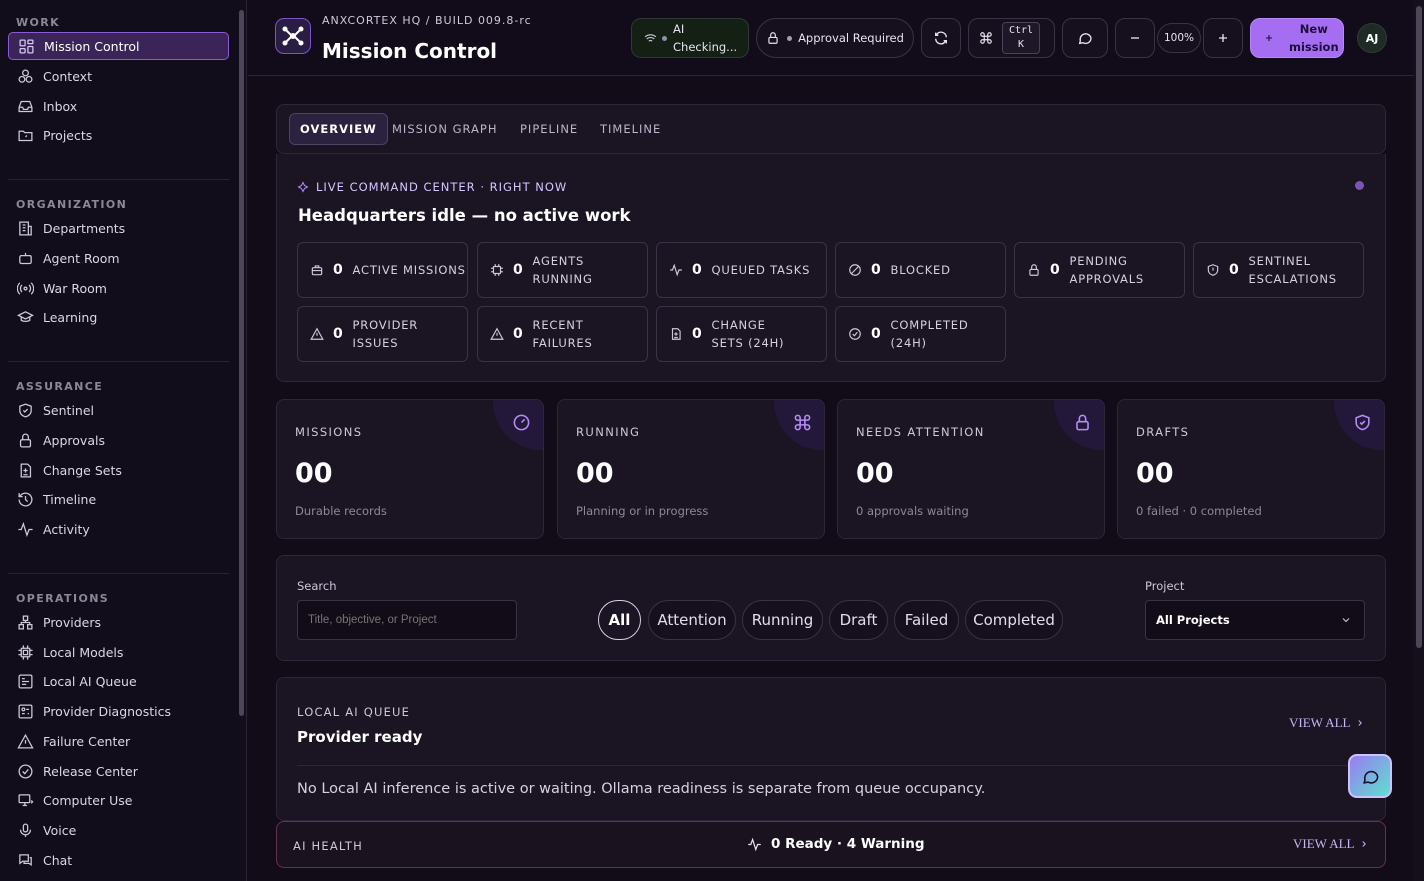 The image size is (1424, 881). What do you see at coordinates (790, 38) in the screenshot?
I see `status-dot` at bounding box center [790, 38].